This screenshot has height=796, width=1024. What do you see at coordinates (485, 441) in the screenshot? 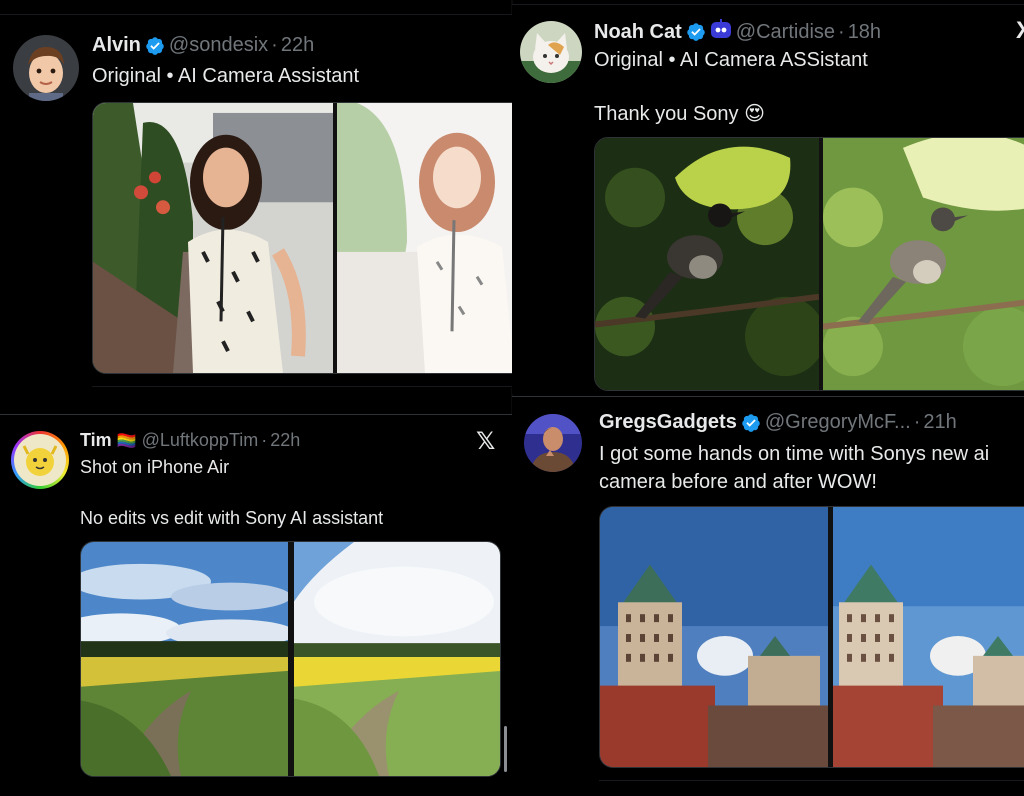
I see `x-logo-icon: 𝕏` at bounding box center [485, 441].